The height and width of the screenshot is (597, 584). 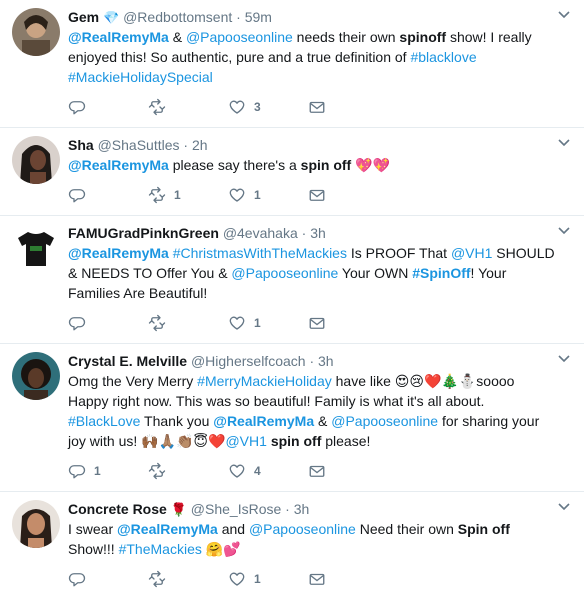 I want to click on tweet-actions: 3, so click(x=312, y=107).